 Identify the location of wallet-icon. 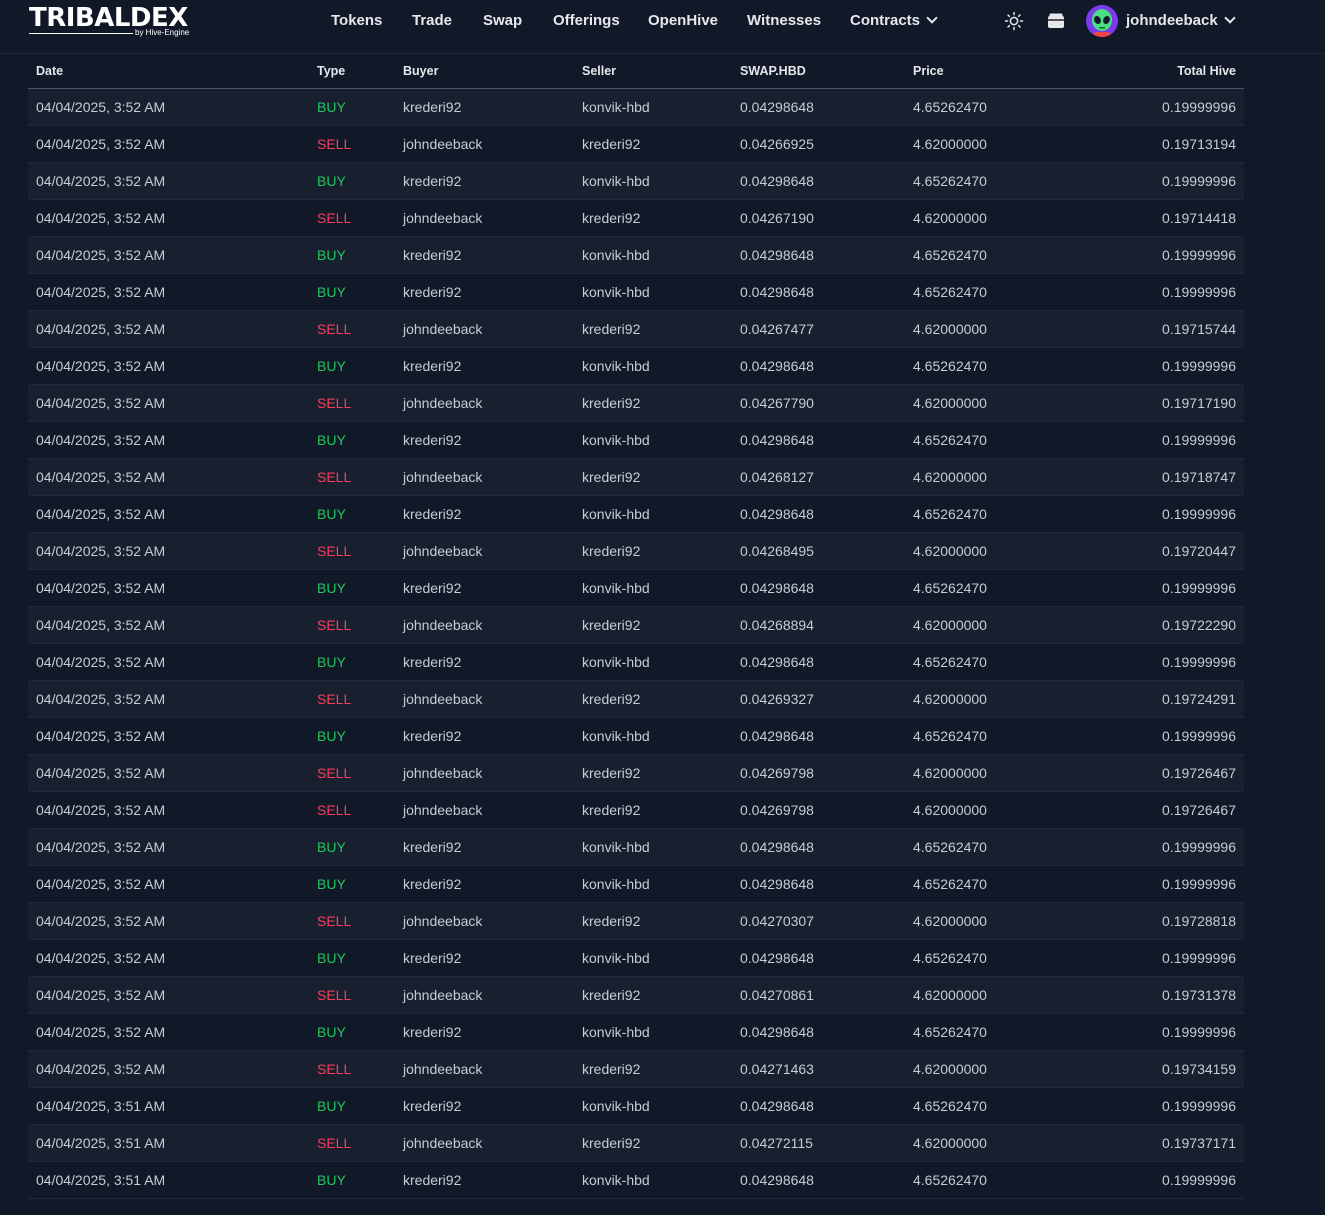
(1056, 21).